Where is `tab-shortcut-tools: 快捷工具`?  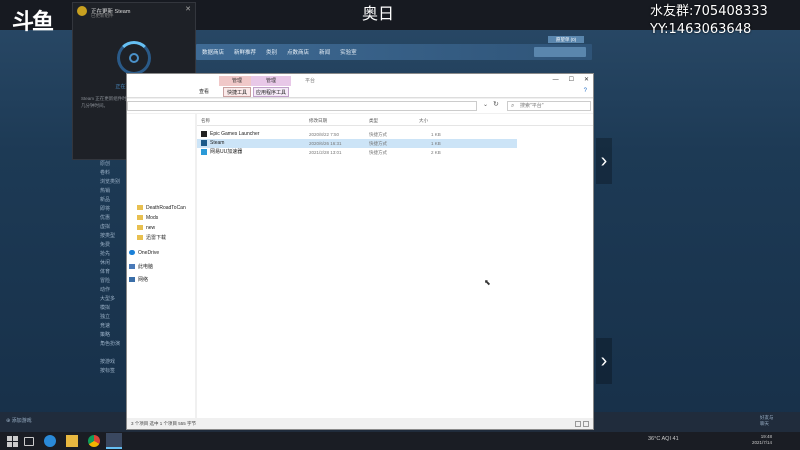
tab-shortcut-tools: 快捷工具 is located at coordinates (237, 92).